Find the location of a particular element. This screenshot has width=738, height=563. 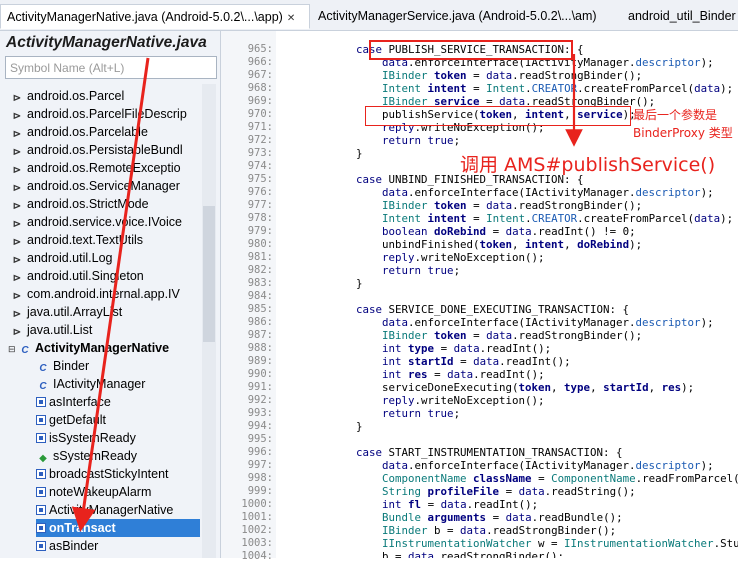

outline-item: ⊳ android.os.RemoteExceptio is located at coordinates (95, 168).